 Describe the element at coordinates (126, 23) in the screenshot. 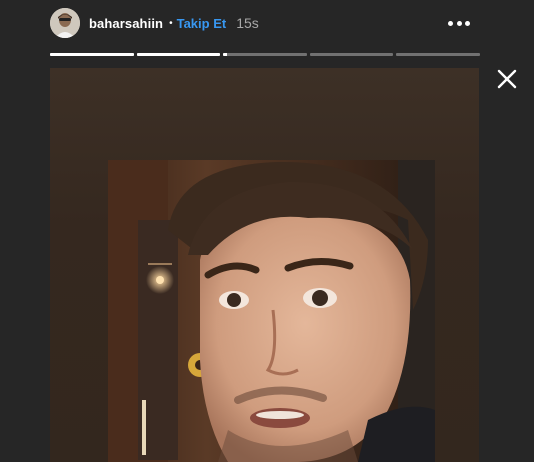

I see `username: baharsahiin` at that location.